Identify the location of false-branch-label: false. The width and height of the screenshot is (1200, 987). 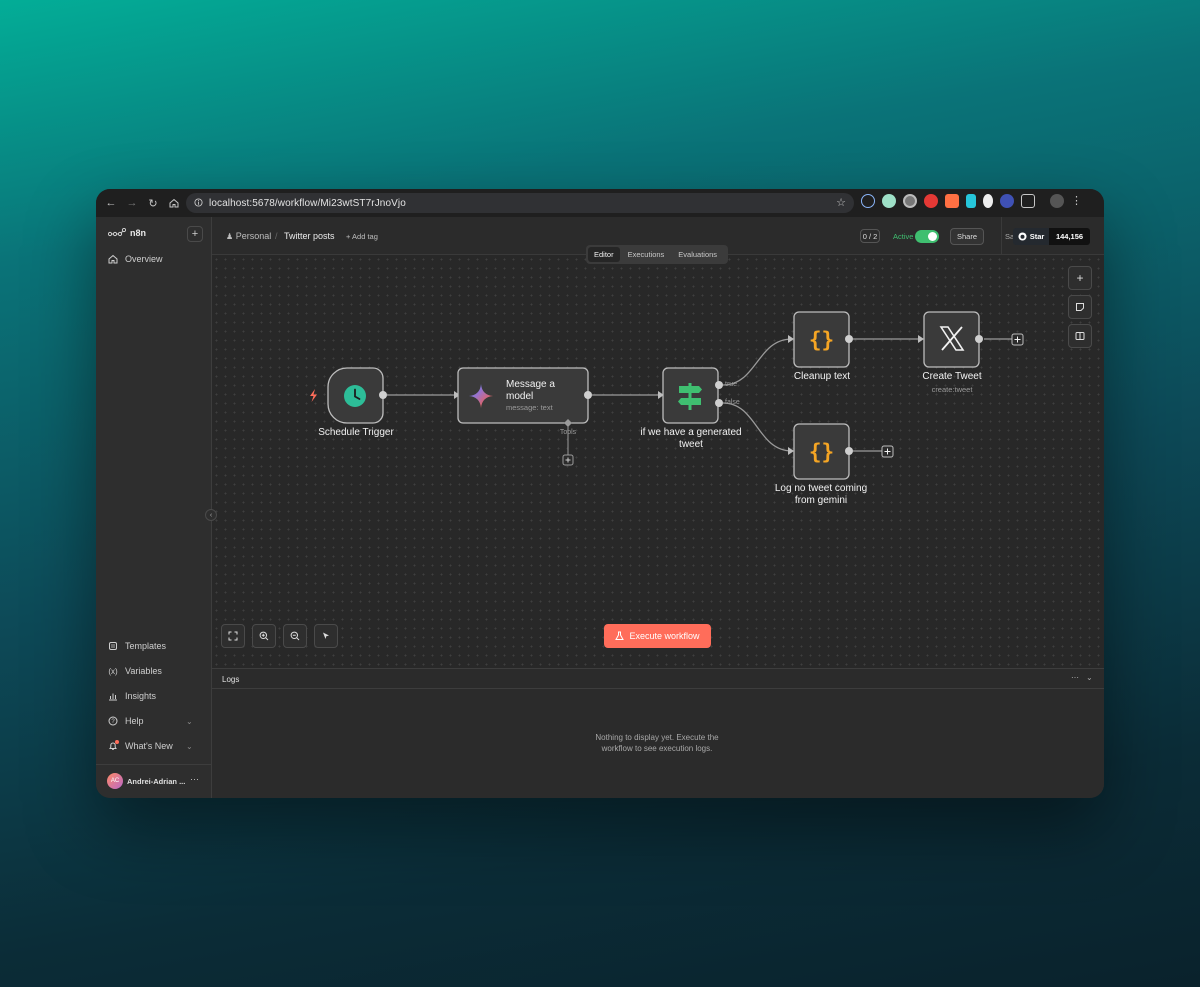
(732, 402).